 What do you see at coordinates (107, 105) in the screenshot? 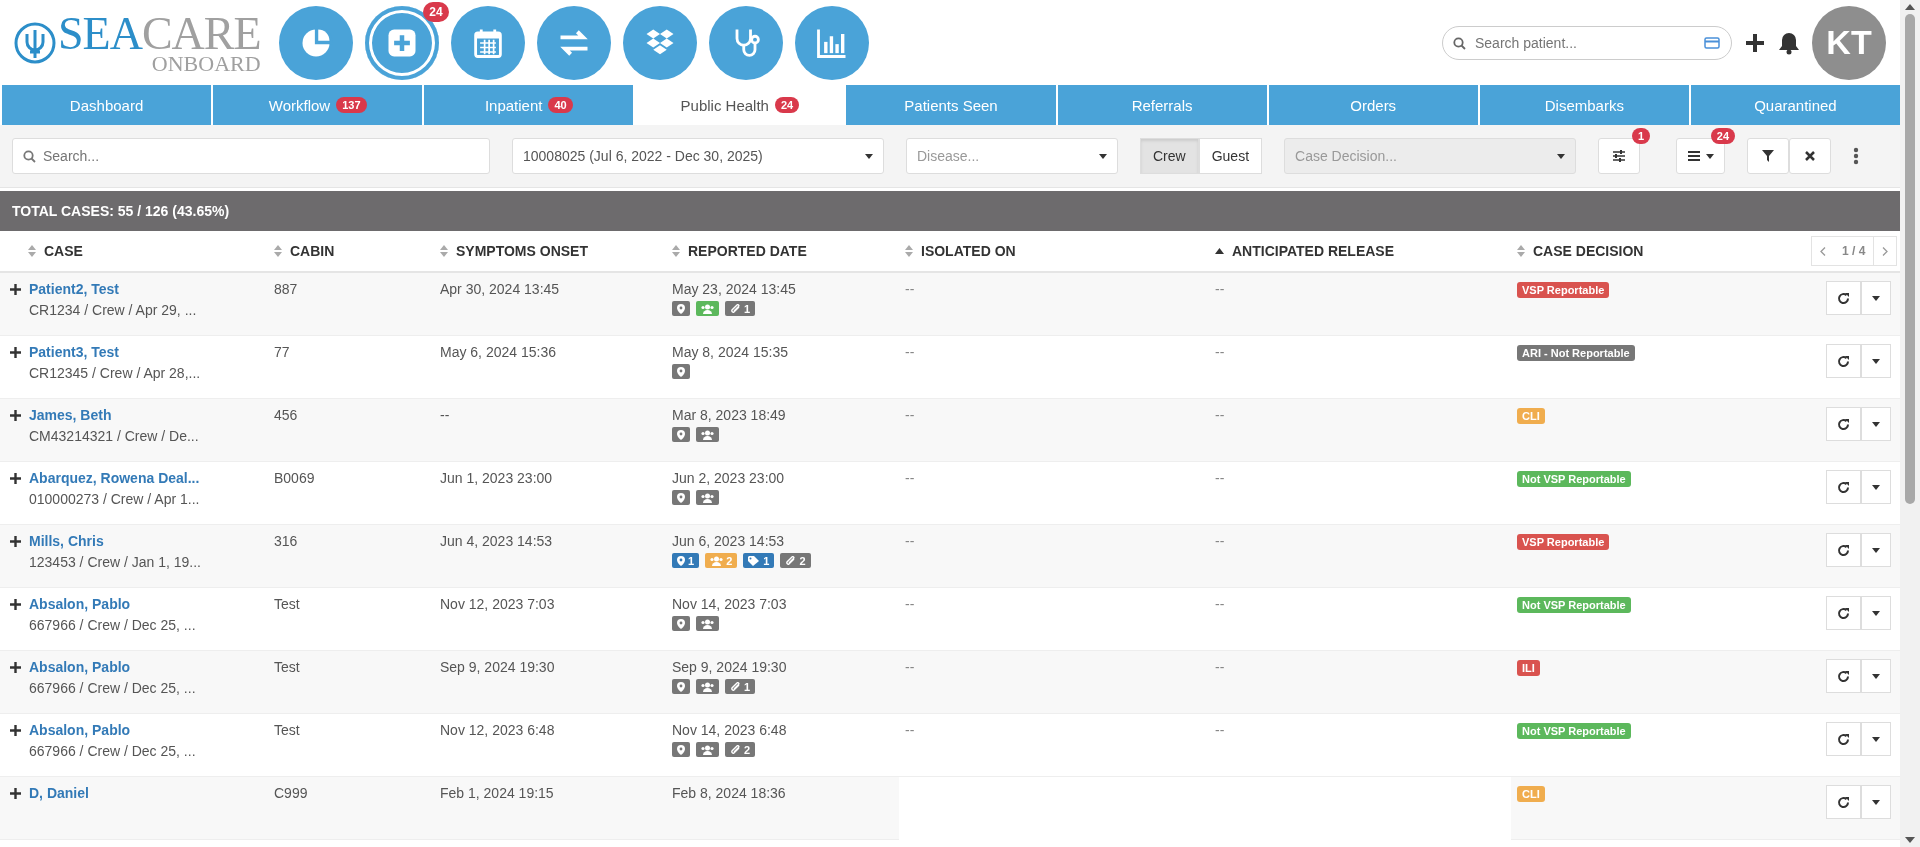
I see `nav-tab: Dashboard` at bounding box center [107, 105].